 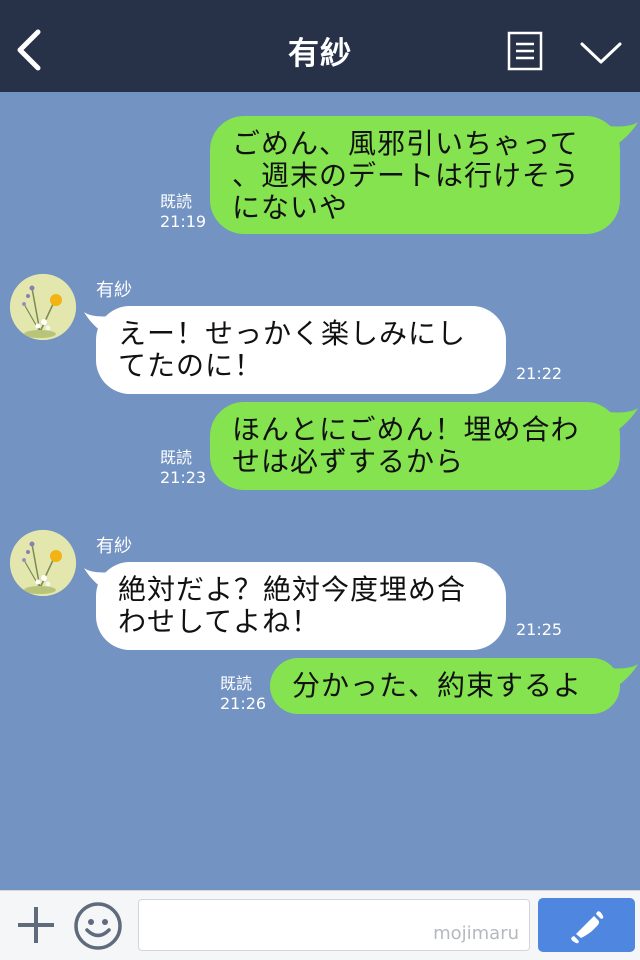 I want to click on plus-icon, so click(x=36, y=925).